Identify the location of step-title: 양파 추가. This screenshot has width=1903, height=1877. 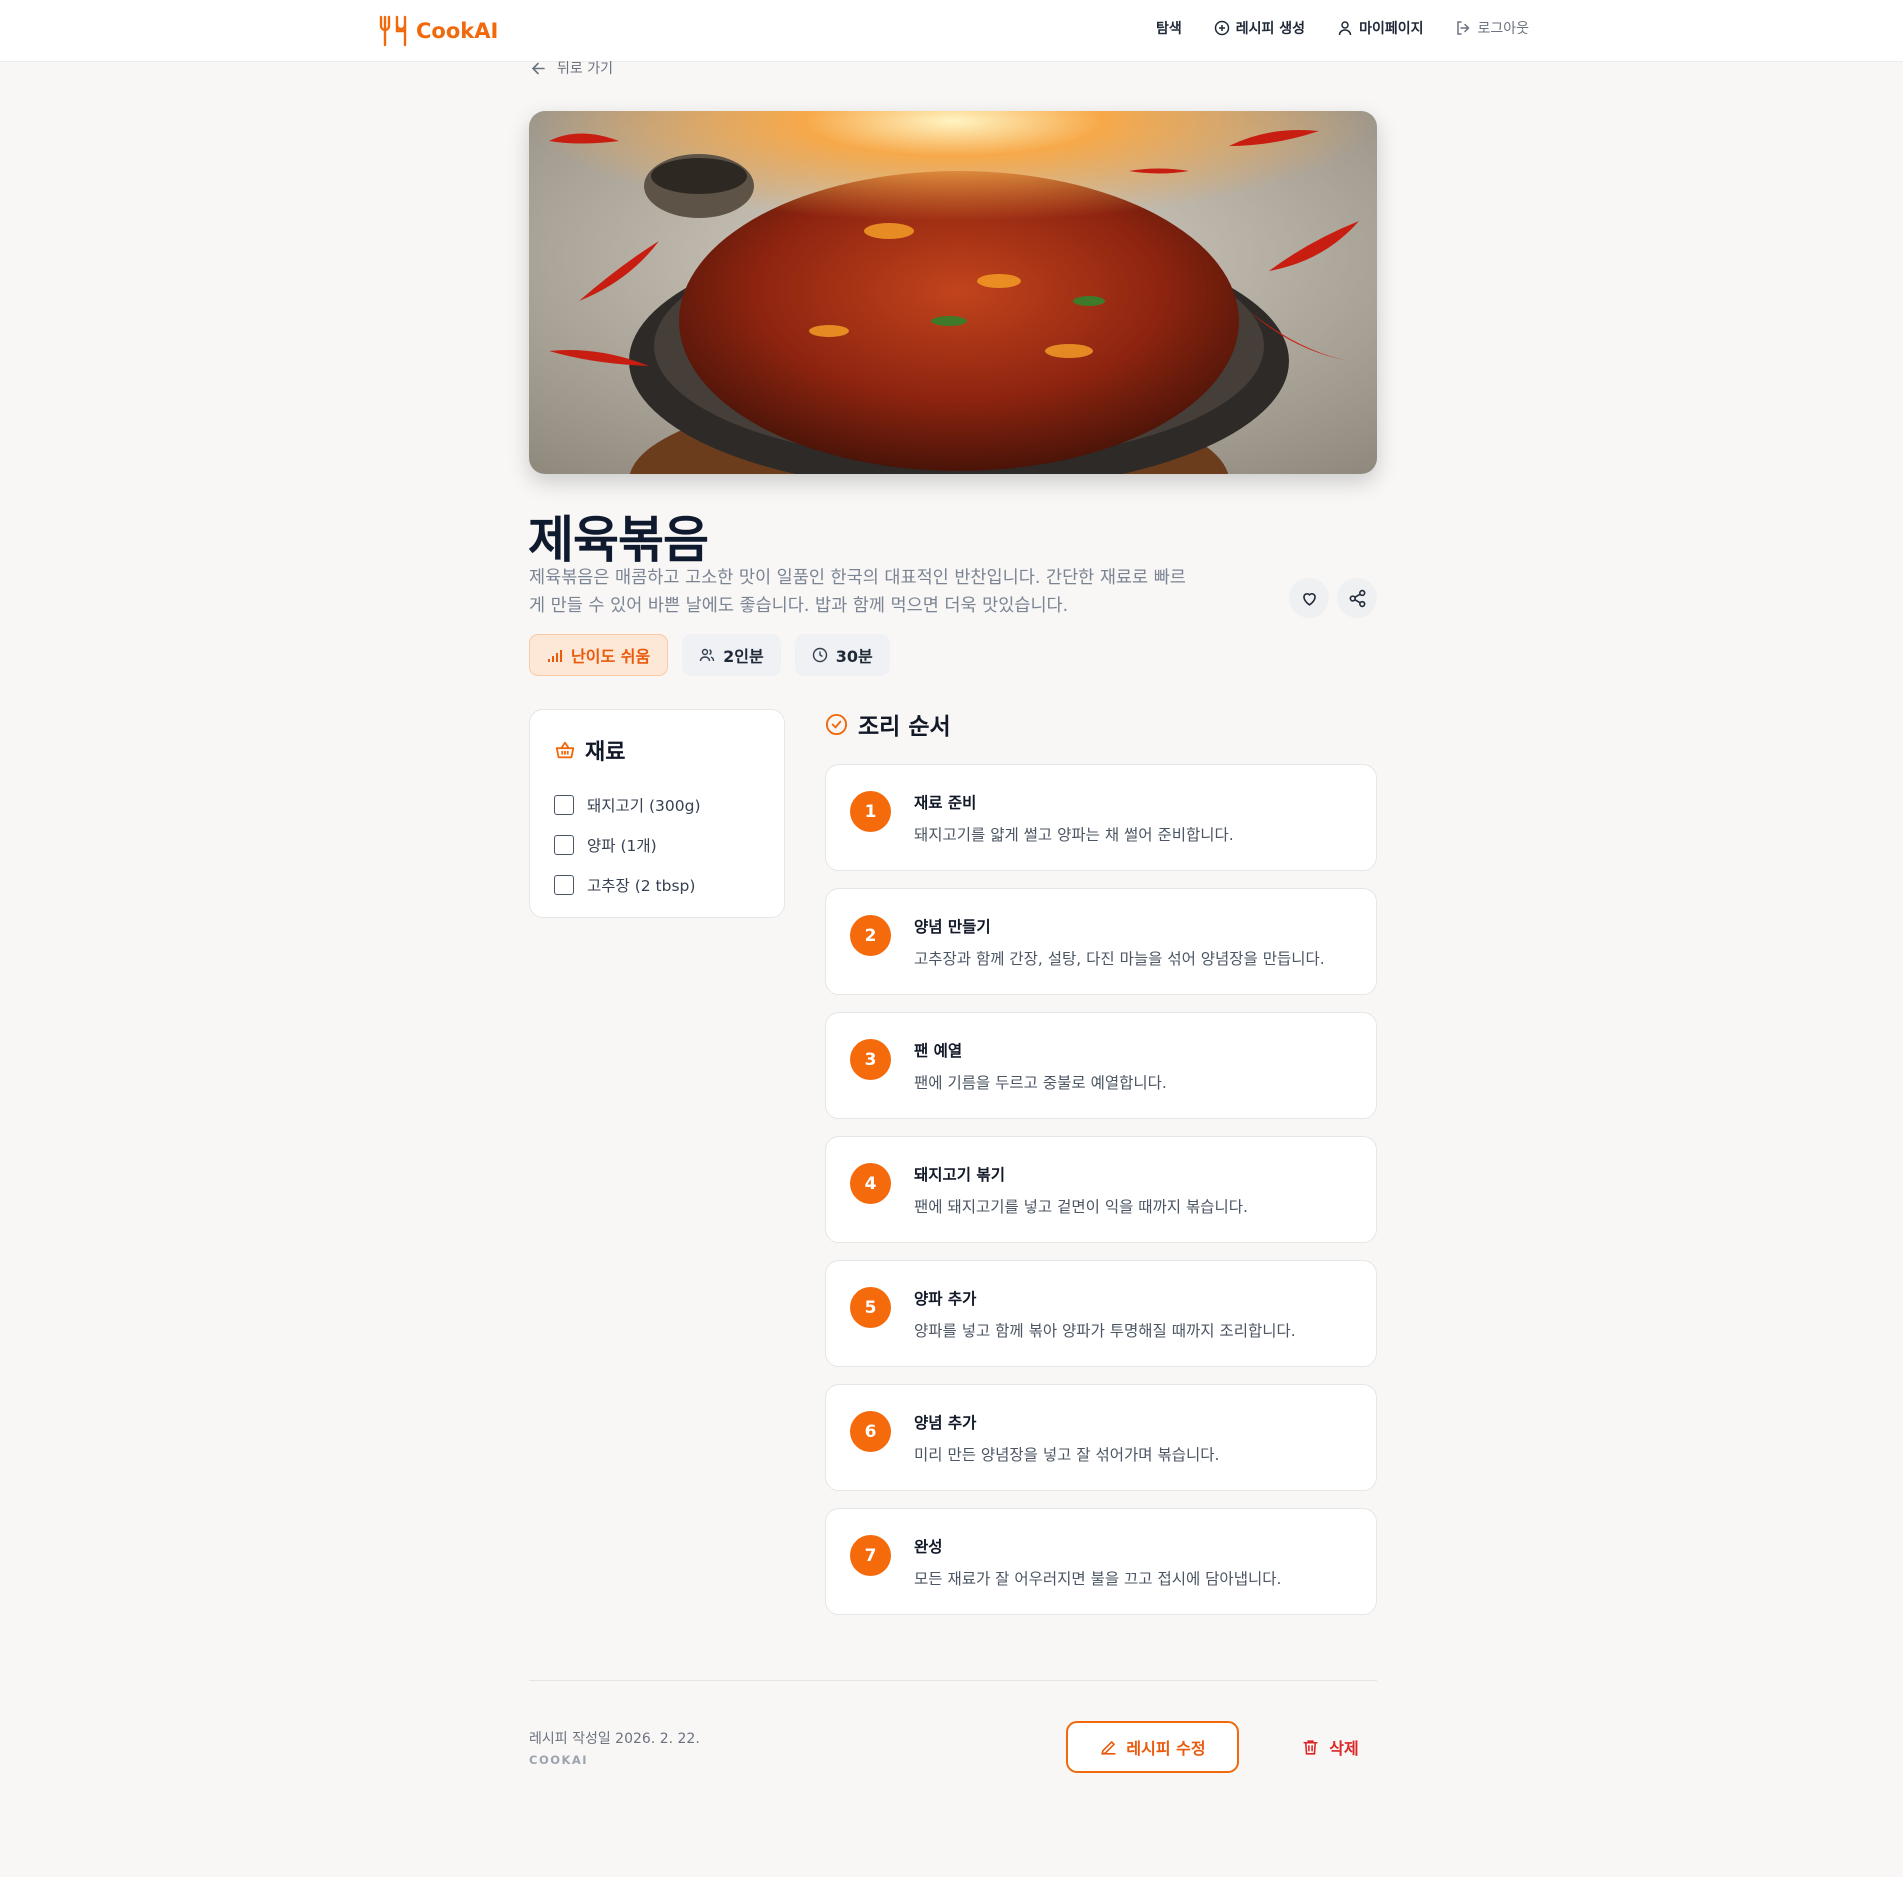
(945, 1299).